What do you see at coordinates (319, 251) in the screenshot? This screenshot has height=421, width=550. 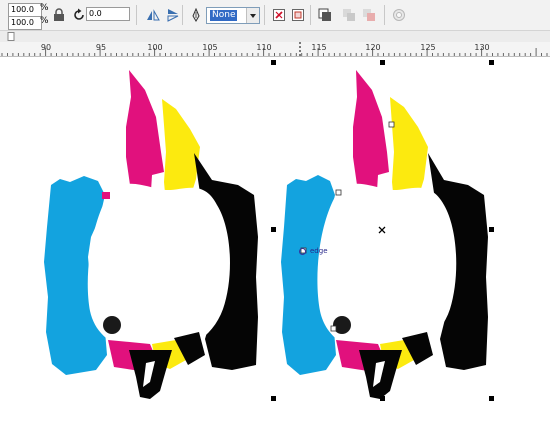 I see `edge-snap-label: edge` at bounding box center [319, 251].